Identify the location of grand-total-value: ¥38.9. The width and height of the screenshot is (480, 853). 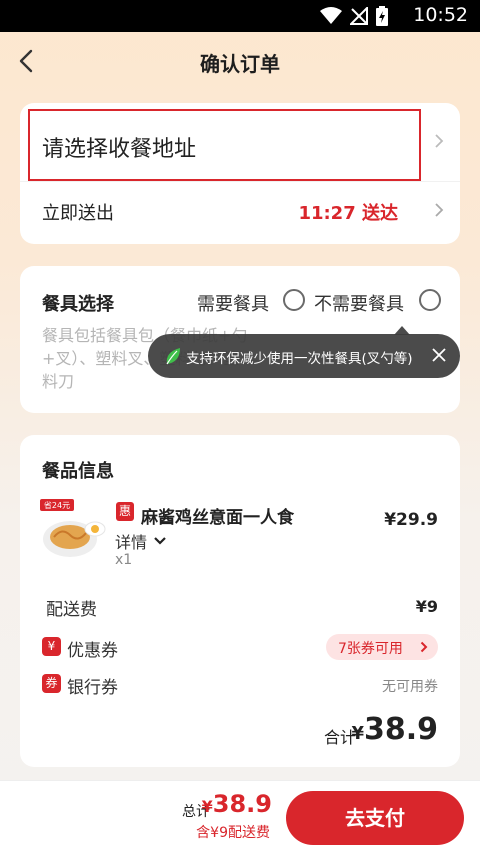
(237, 804).